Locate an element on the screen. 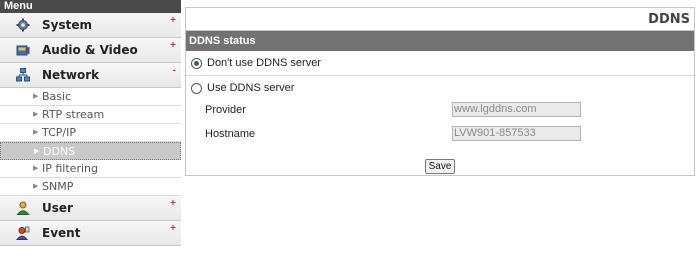  page-title-bar: DDNS is located at coordinates (440, 18).